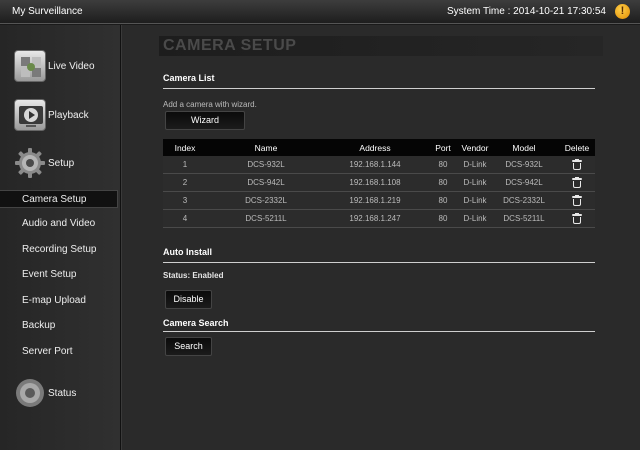  Describe the element at coordinates (524, 164) in the screenshot. I see `cell-model: DCS-932L` at that location.